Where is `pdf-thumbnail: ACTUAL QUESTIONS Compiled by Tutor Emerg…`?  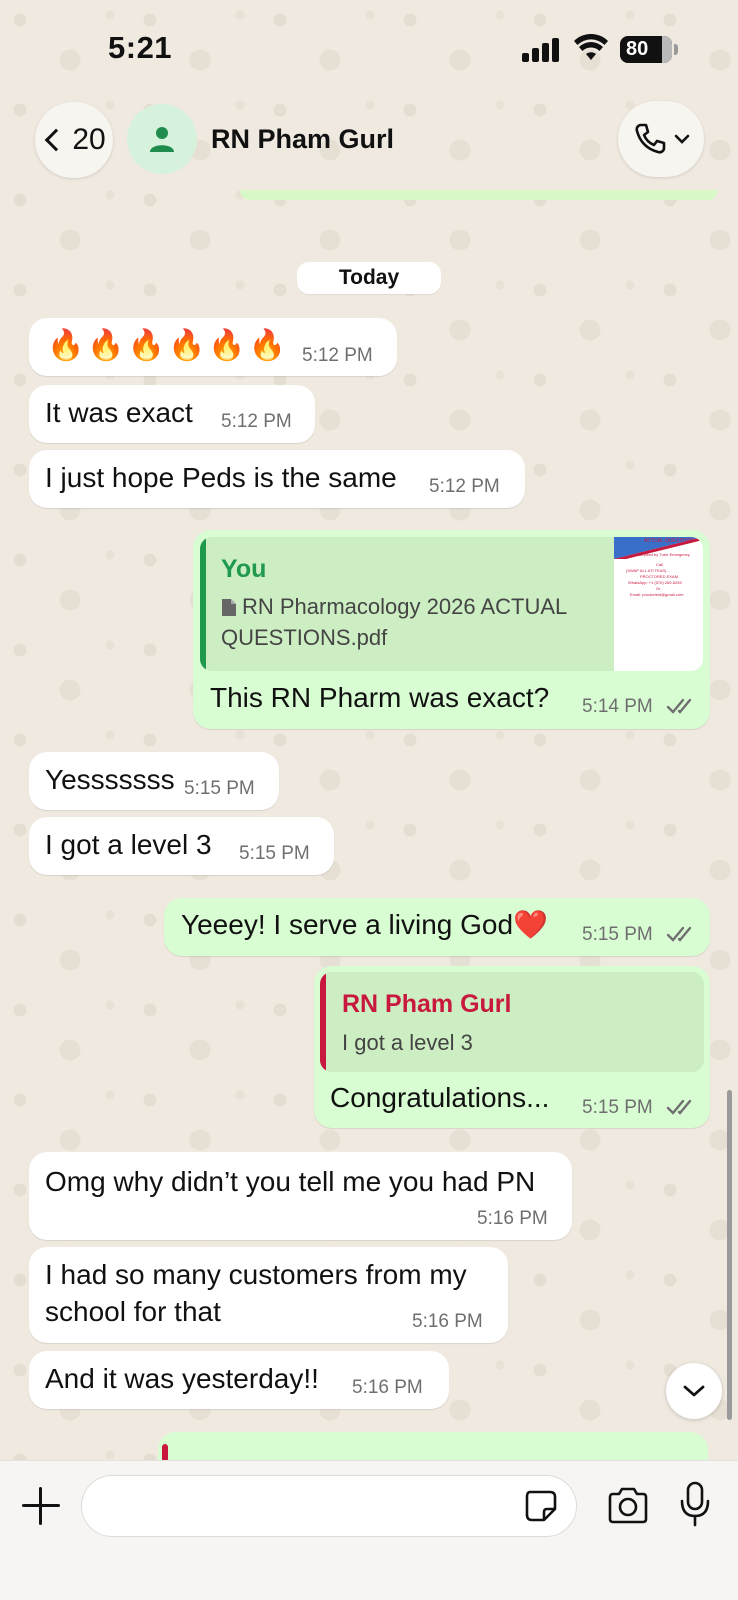
pdf-thumbnail: ACTUAL QUESTIONS Compiled by Tutor Emerg… is located at coordinates (658, 604).